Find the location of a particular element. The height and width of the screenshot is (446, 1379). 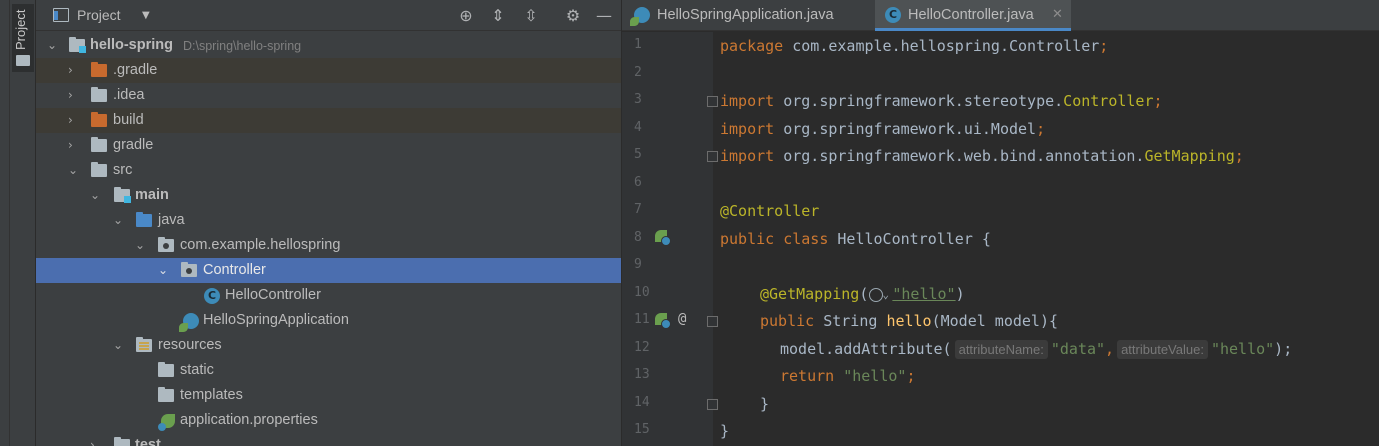

string-literal: "hello" is located at coordinates (924, 294).